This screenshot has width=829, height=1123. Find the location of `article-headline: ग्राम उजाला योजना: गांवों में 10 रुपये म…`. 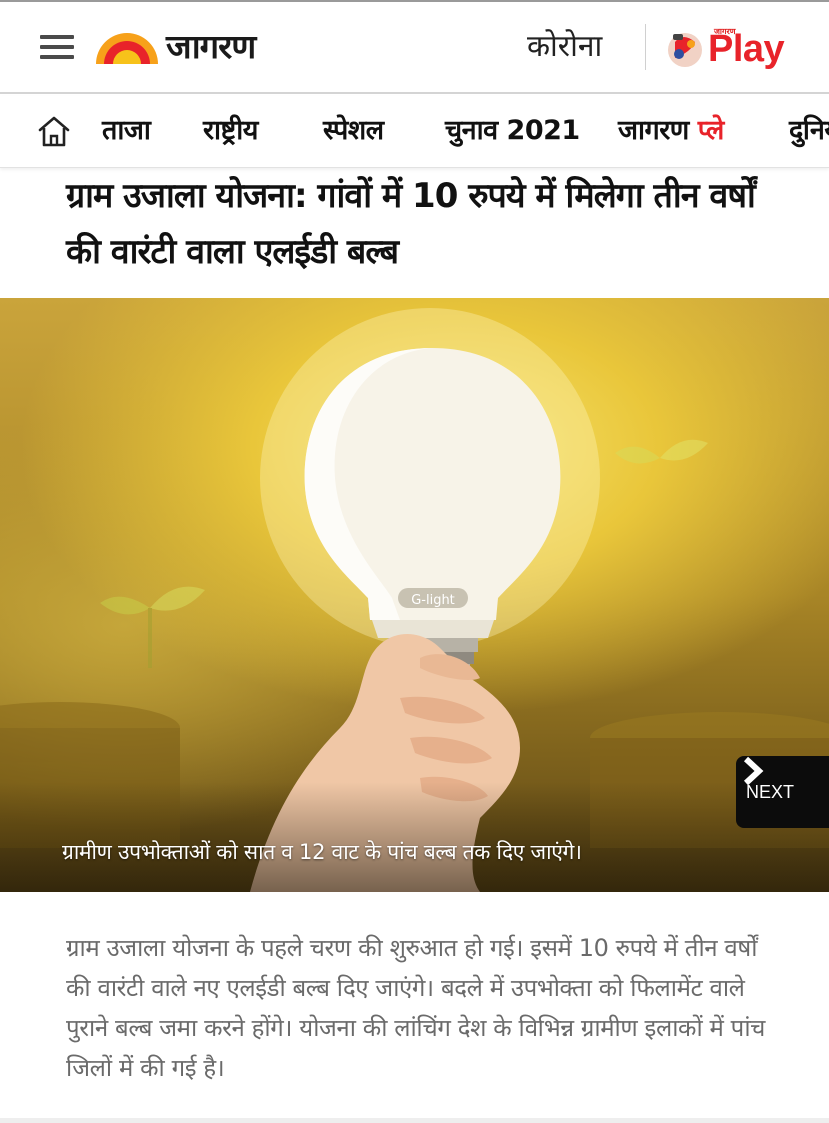

article-headline: ग्राम उजाला योजना: गांवों में 10 रुपये म… is located at coordinates (411, 224).